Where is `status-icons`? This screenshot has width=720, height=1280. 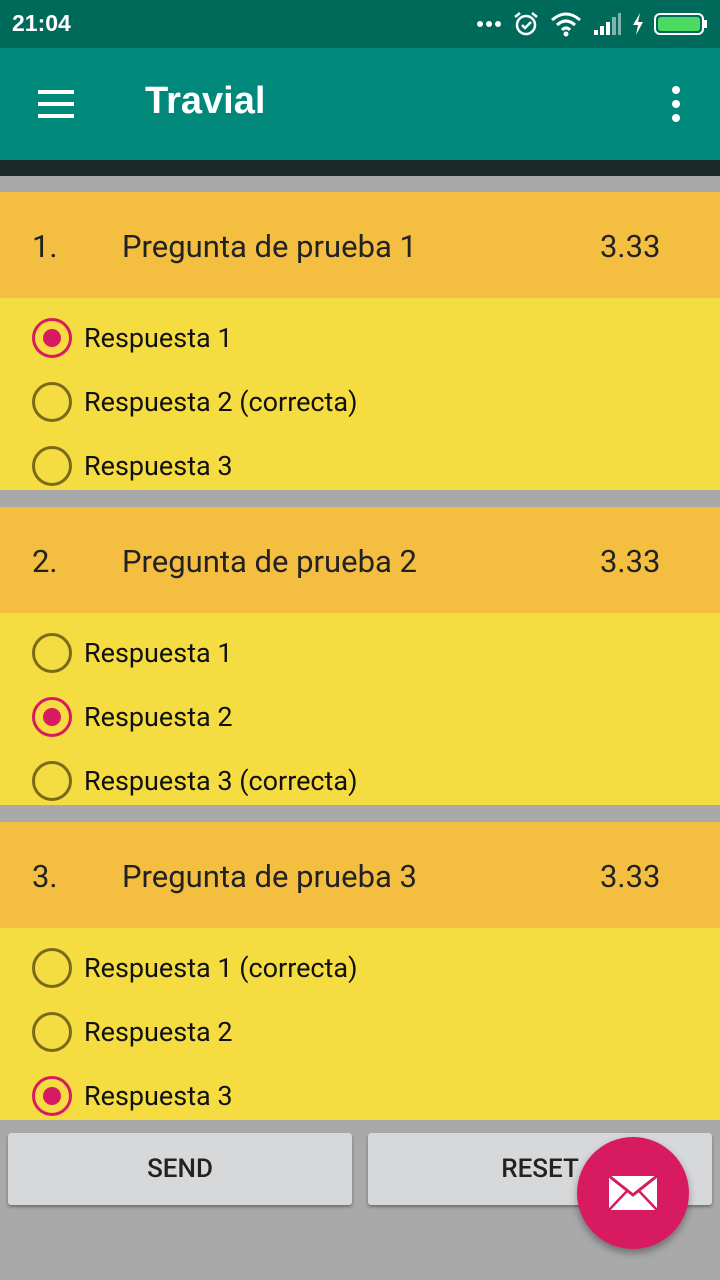
status-icons is located at coordinates (592, 24).